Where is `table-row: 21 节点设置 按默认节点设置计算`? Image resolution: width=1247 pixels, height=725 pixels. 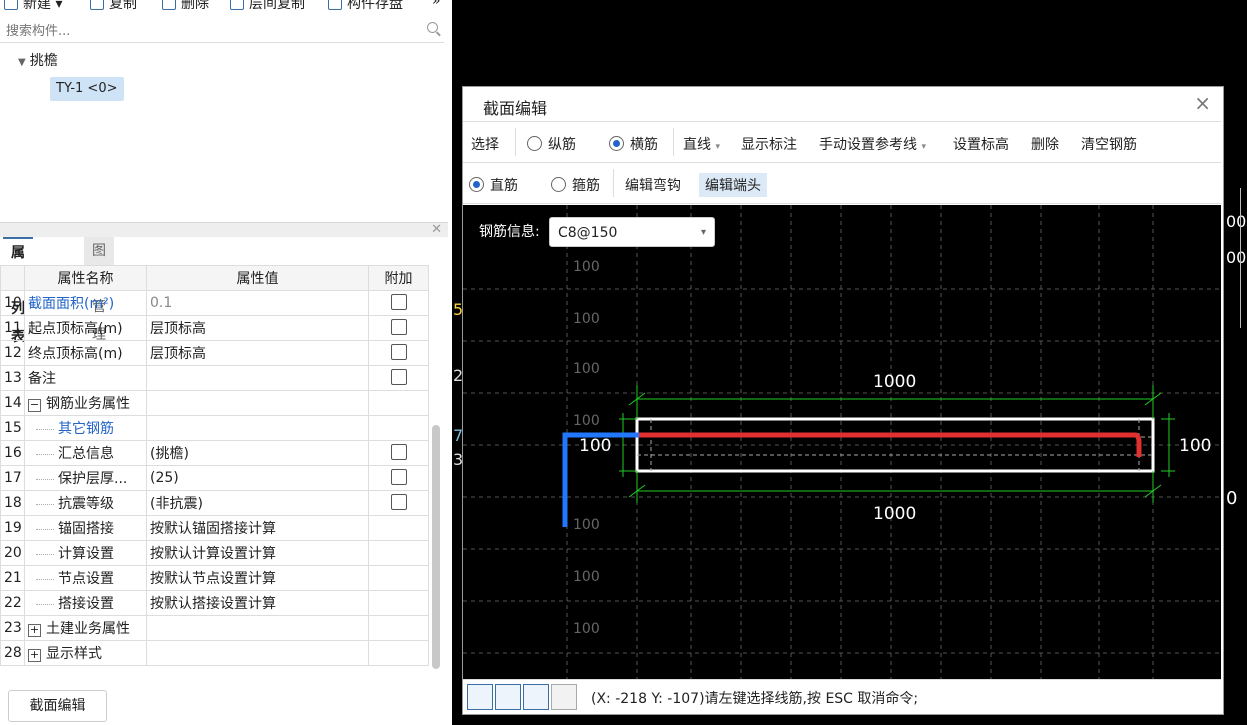
table-row: 21 节点设置 按默认节点设置计算 is located at coordinates (214, 578).